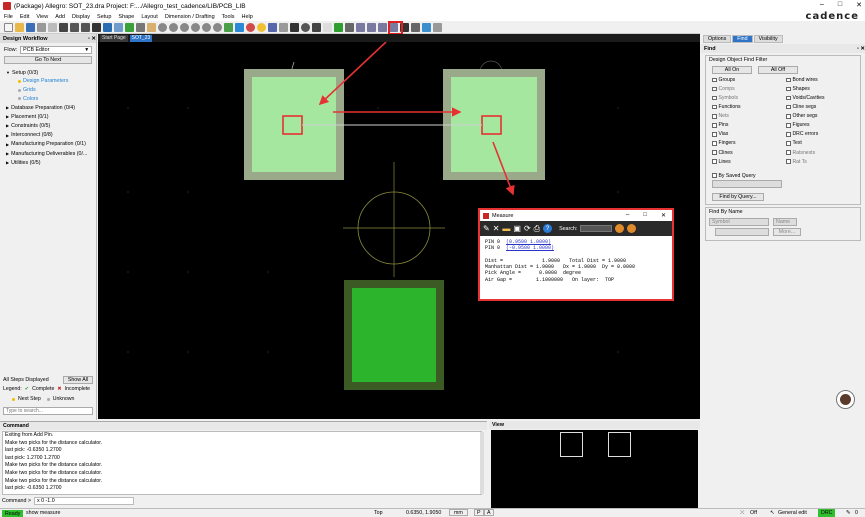  Describe the element at coordinates (104, 17) in the screenshot. I see `menu-setup: Setup` at that location.